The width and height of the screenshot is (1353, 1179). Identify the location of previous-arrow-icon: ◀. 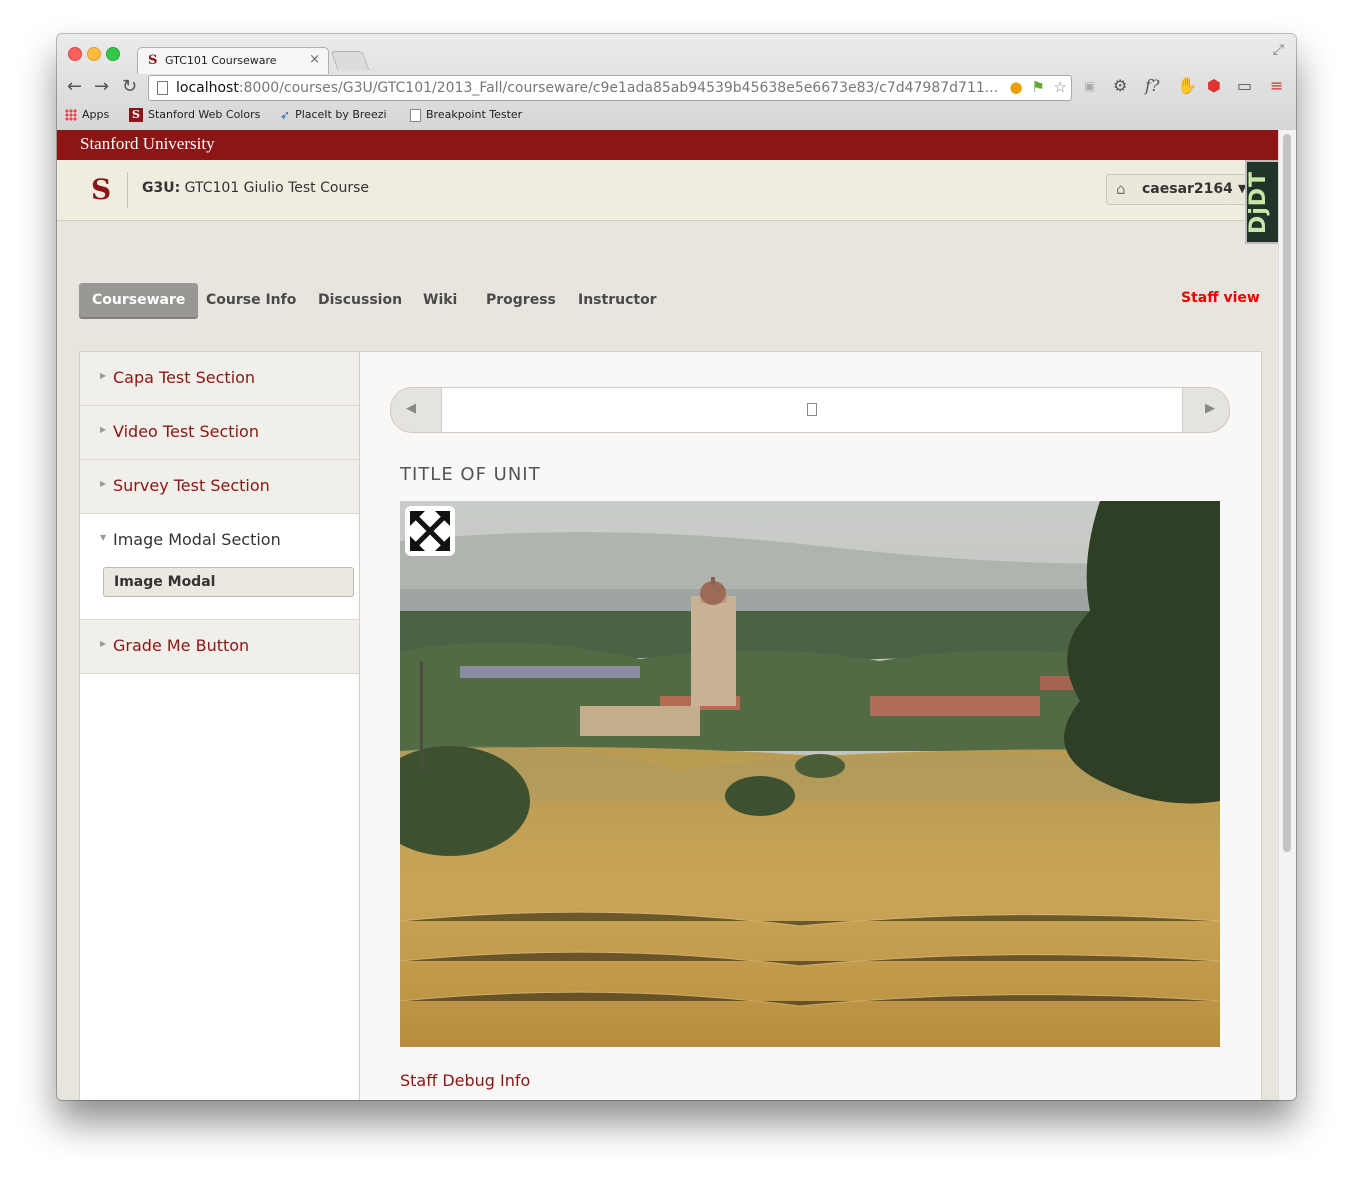
(411, 408).